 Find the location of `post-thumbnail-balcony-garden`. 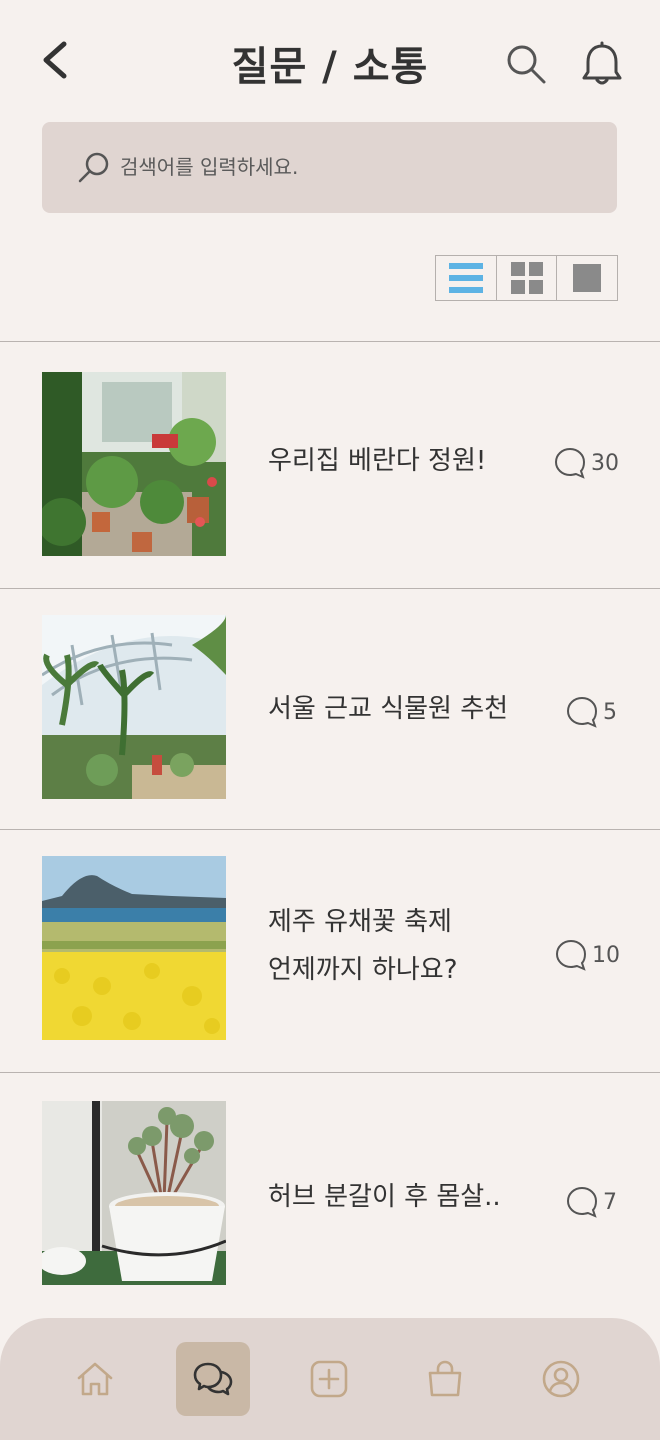

post-thumbnail-balcony-garden is located at coordinates (134, 464).